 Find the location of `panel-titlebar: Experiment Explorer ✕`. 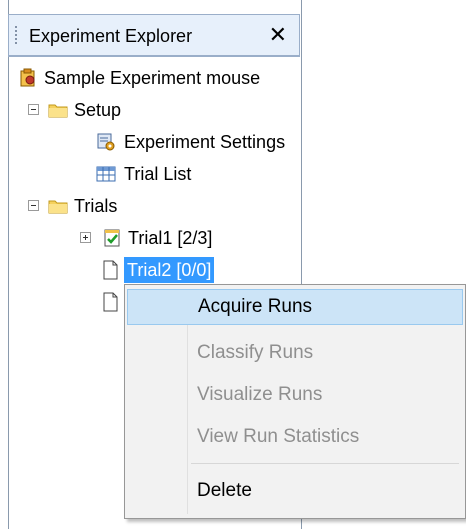

panel-titlebar: Experiment Explorer ✕ is located at coordinates (154, 35).